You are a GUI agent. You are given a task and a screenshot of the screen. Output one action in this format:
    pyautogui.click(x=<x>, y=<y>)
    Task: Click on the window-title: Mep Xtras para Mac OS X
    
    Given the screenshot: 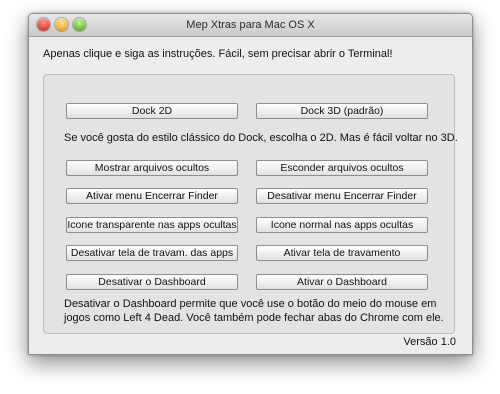 What is the action you would take?
    pyautogui.click(x=250, y=25)
    